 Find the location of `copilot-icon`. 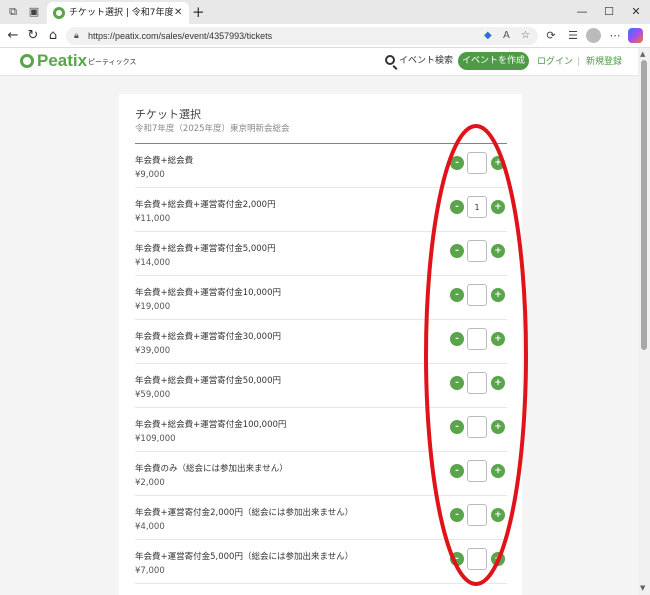

copilot-icon is located at coordinates (635, 35).